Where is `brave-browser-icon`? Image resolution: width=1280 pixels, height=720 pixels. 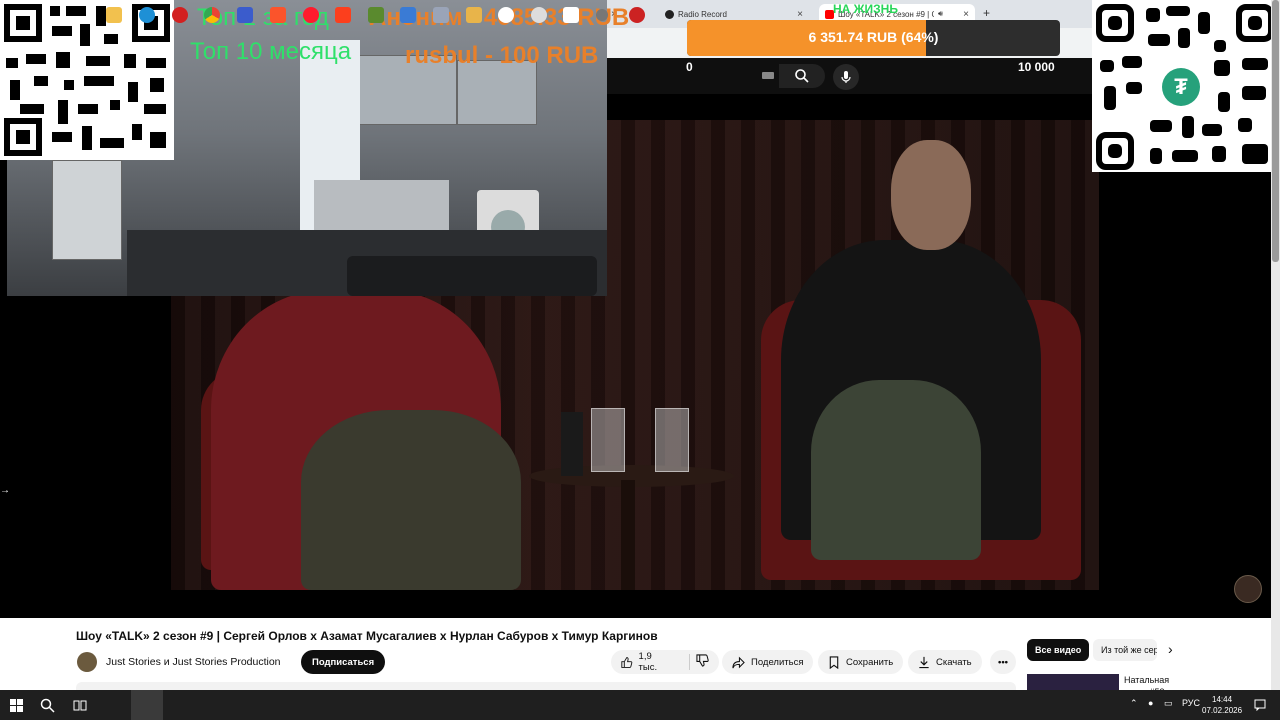
brave-browser-icon is located at coordinates (278, 15).